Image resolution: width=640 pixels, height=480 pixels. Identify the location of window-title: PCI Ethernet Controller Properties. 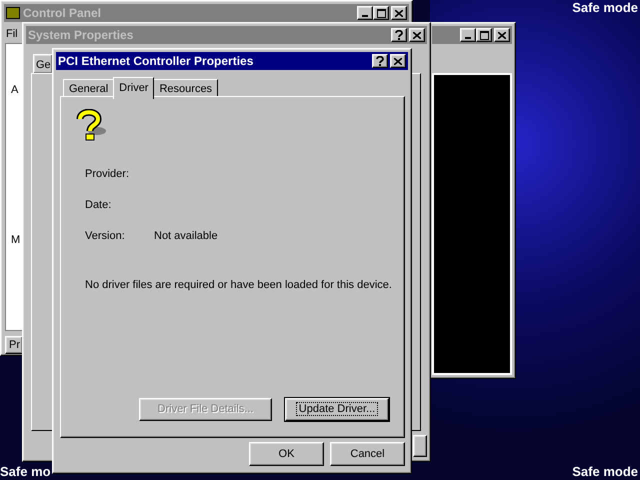
(156, 61).